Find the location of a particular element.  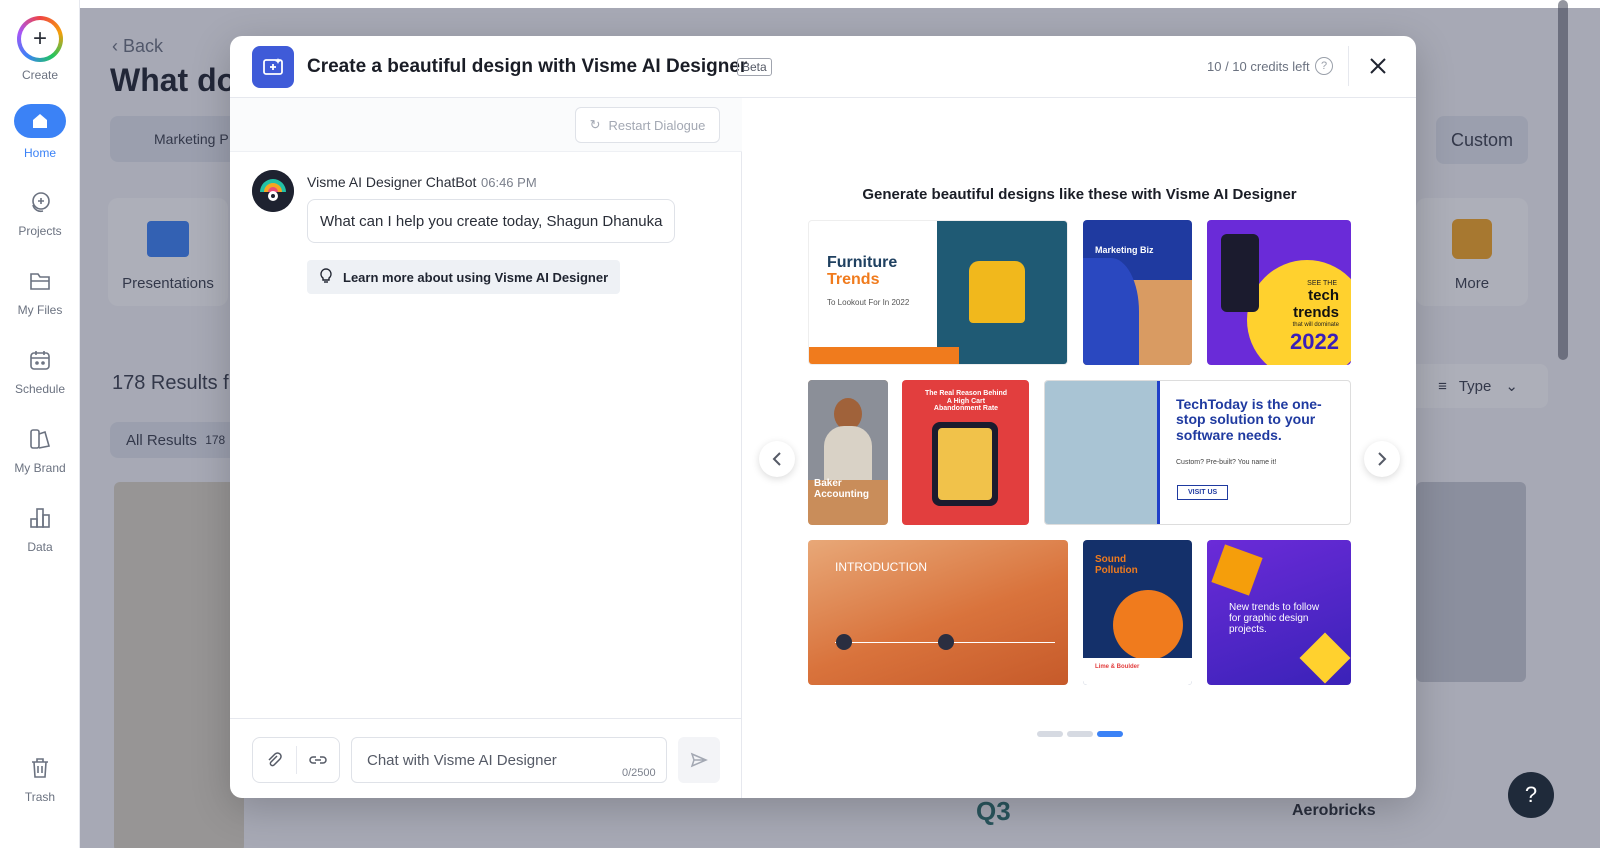

chevron-left-icon is located at coordinates (776, 459).